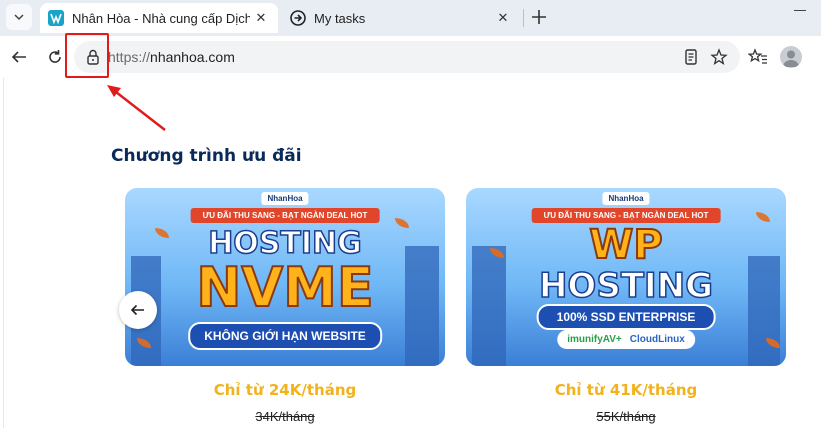 The height and width of the screenshot is (428, 821). Describe the element at coordinates (594, 339) in the screenshot. I see `imunify-badge: imunifyAV+` at that location.